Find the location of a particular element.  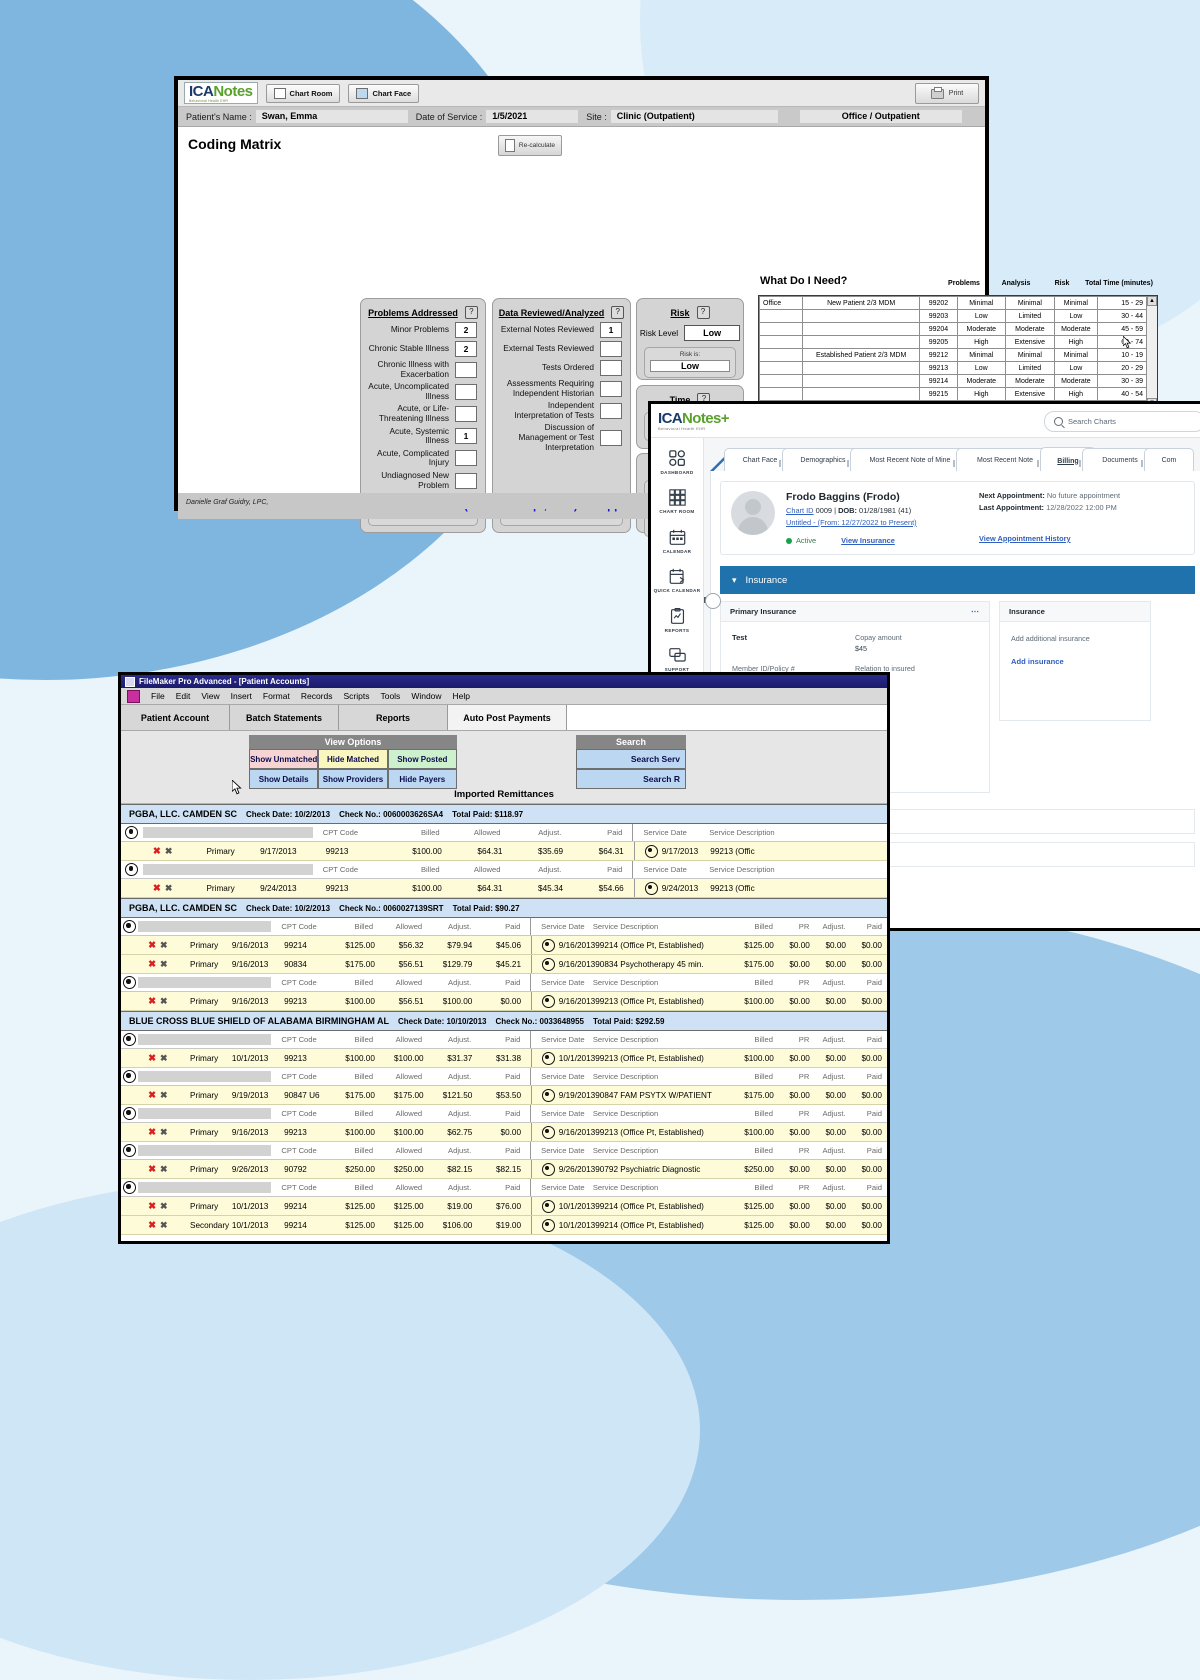

more-options-icon: ⋯ is located at coordinates (975, 611).